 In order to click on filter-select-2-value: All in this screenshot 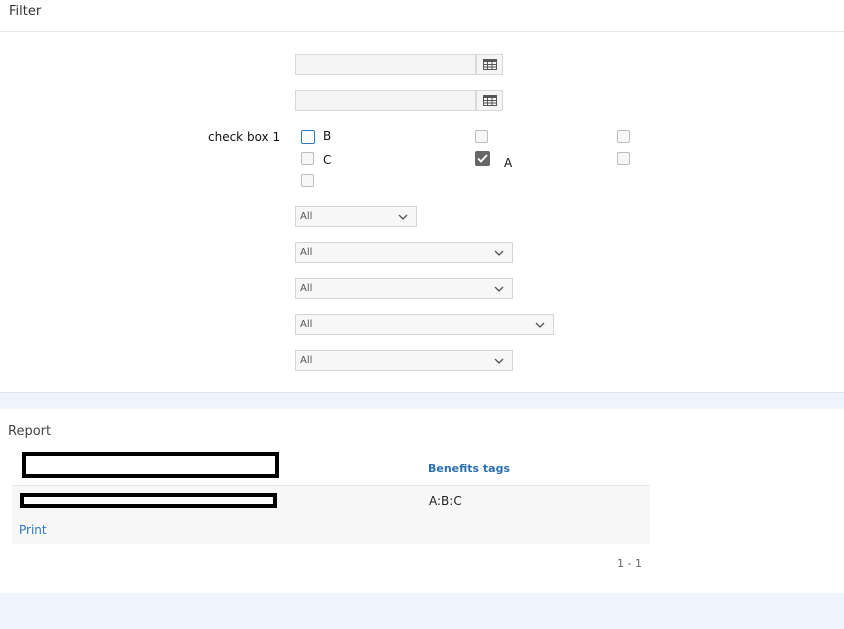, I will do `click(306, 252)`.